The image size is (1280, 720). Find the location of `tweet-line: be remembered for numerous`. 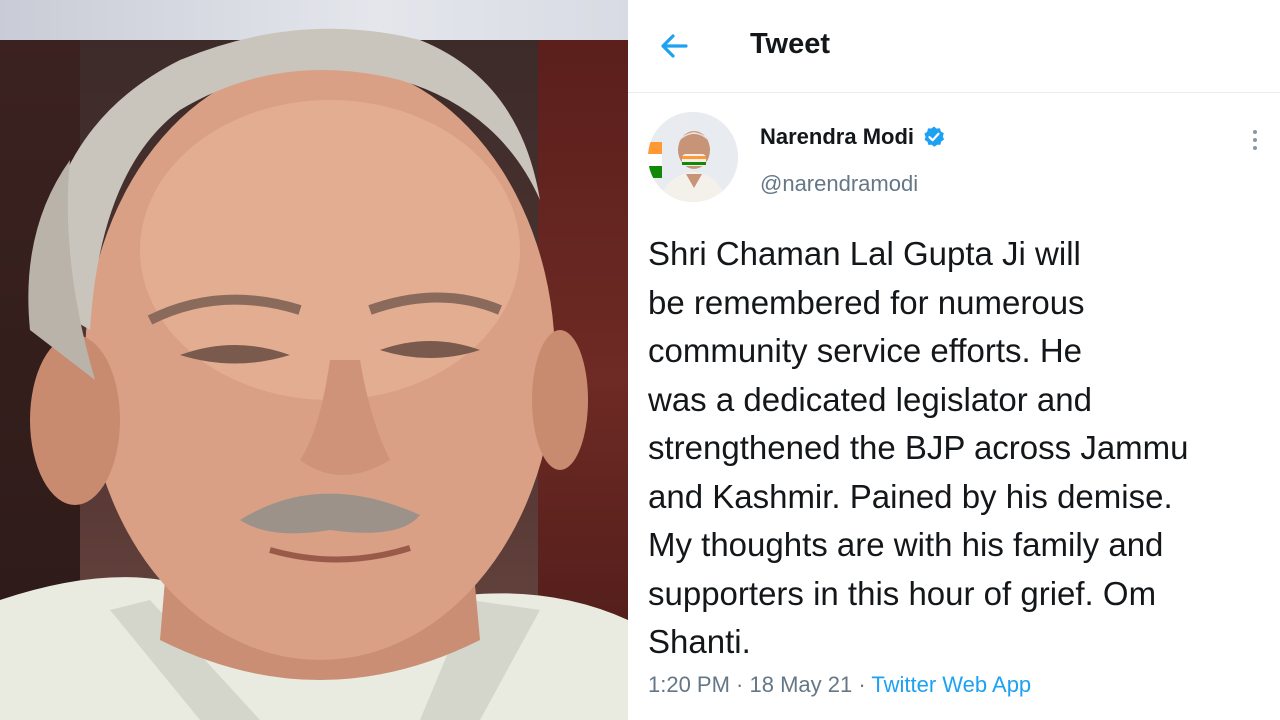

tweet-line: be remembered for numerous is located at coordinates (866, 302).